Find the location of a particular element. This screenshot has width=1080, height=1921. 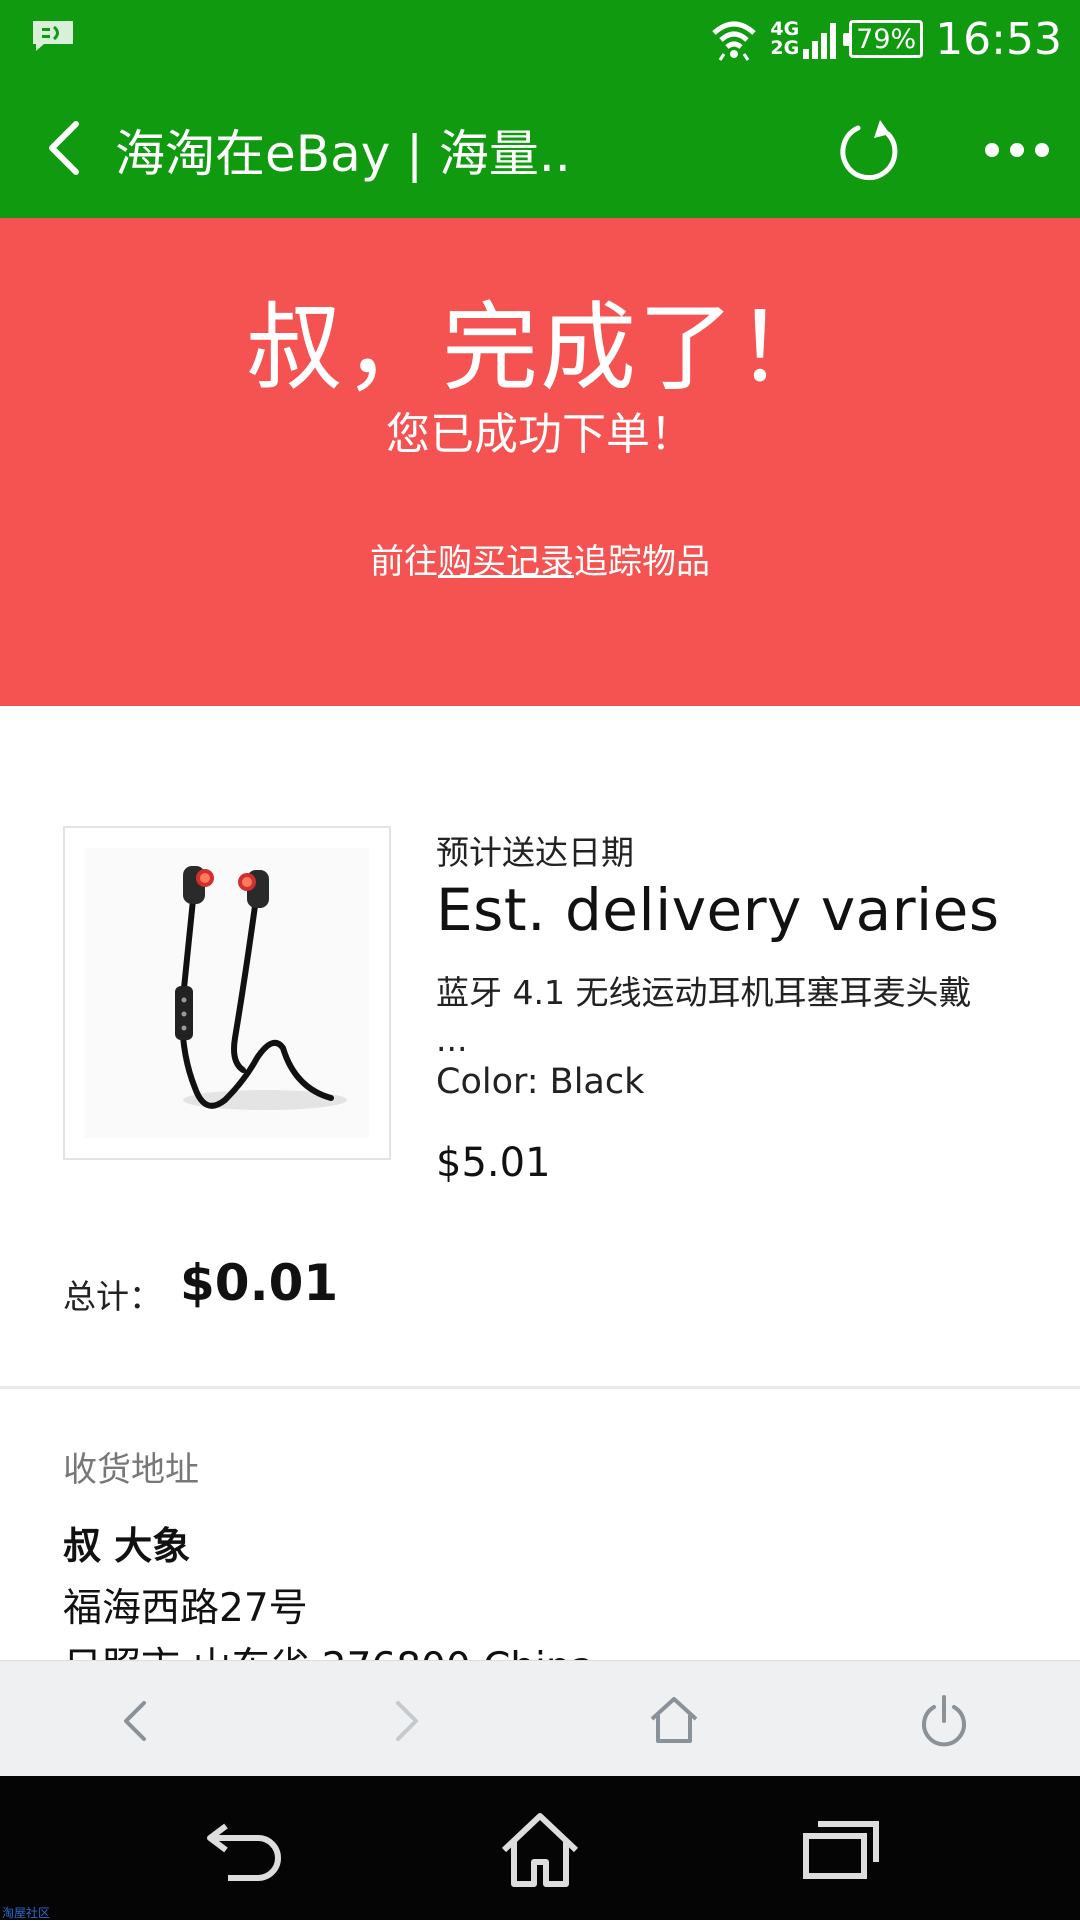

purchase-history-link: 购买记录 is located at coordinates (506, 562).